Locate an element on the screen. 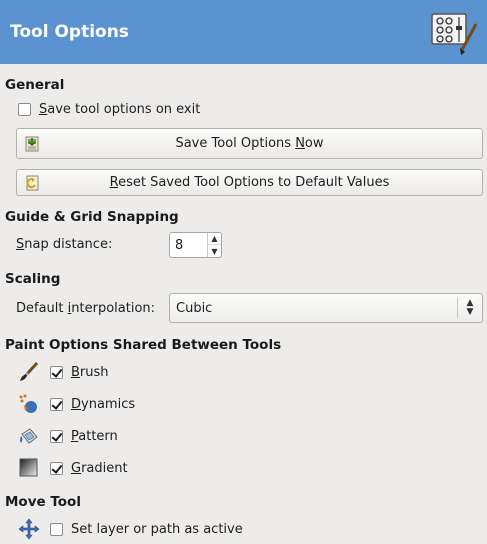 This screenshot has height=544, width=487. combo-separator is located at coordinates (457, 308).